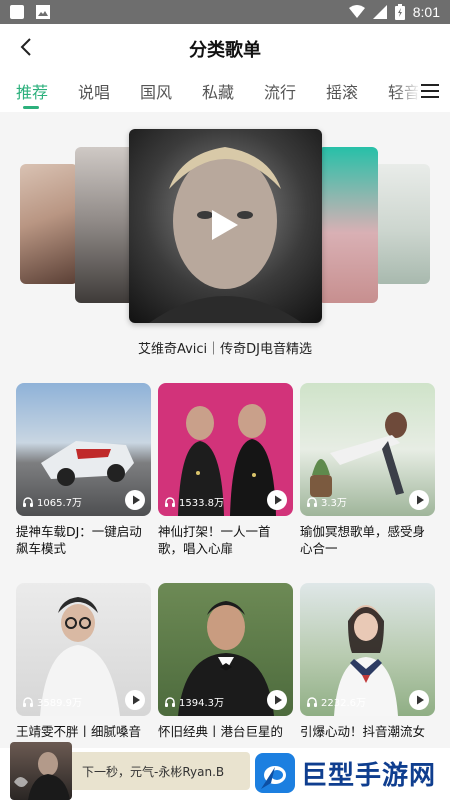 The image size is (450, 800). What do you see at coordinates (17, 12) in the screenshot?
I see `notification-icon` at bounding box center [17, 12].